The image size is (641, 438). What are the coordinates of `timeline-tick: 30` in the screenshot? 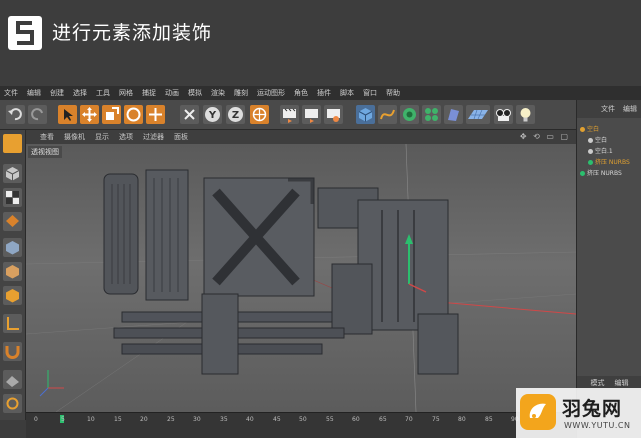 It's located at (197, 419).